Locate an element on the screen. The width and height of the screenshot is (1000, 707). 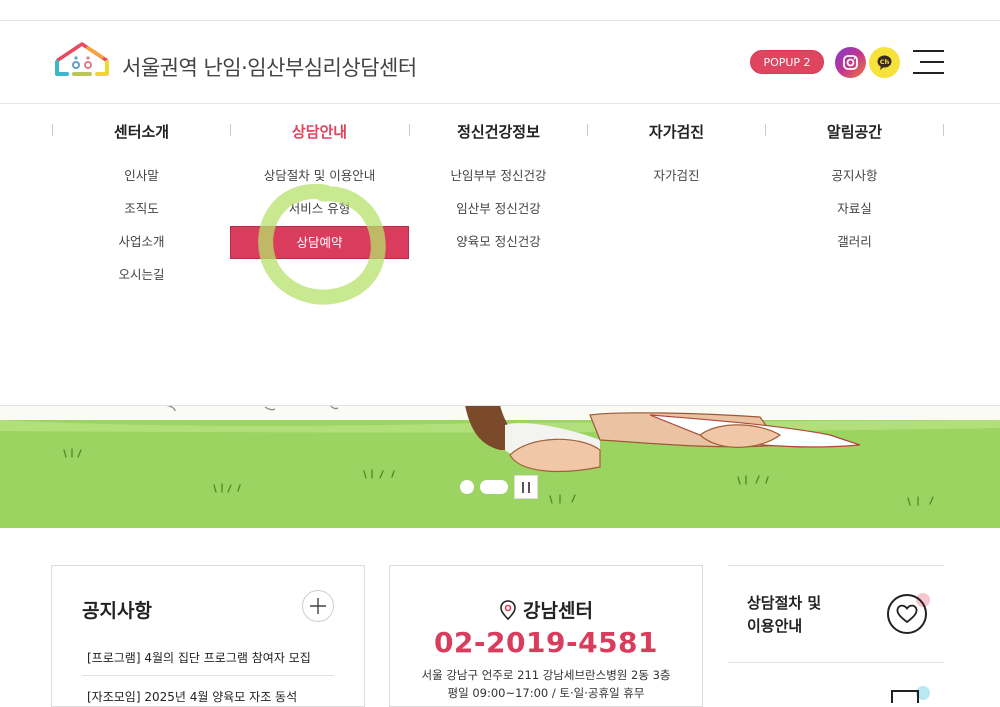
menu-column-self-test: 자가검진 자가검진 is located at coordinates (676, 148).